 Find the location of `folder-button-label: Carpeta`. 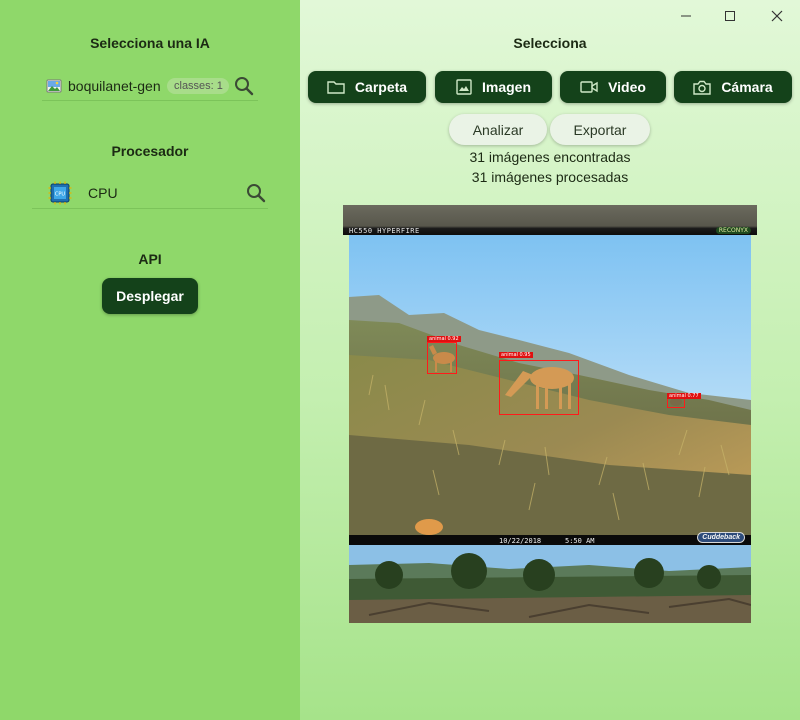

folder-button-label: Carpeta is located at coordinates (381, 87).